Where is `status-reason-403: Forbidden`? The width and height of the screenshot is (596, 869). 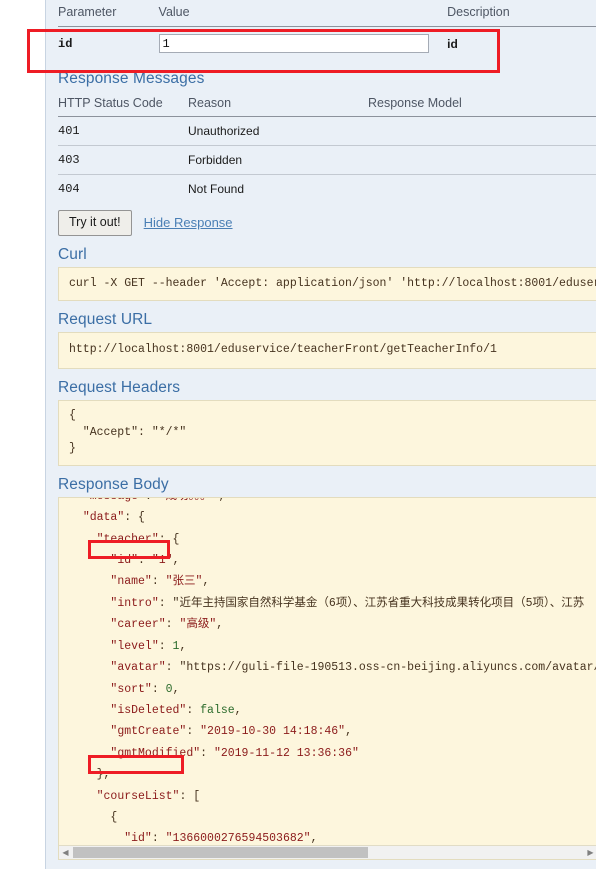 status-reason-403: Forbidden is located at coordinates (278, 160).